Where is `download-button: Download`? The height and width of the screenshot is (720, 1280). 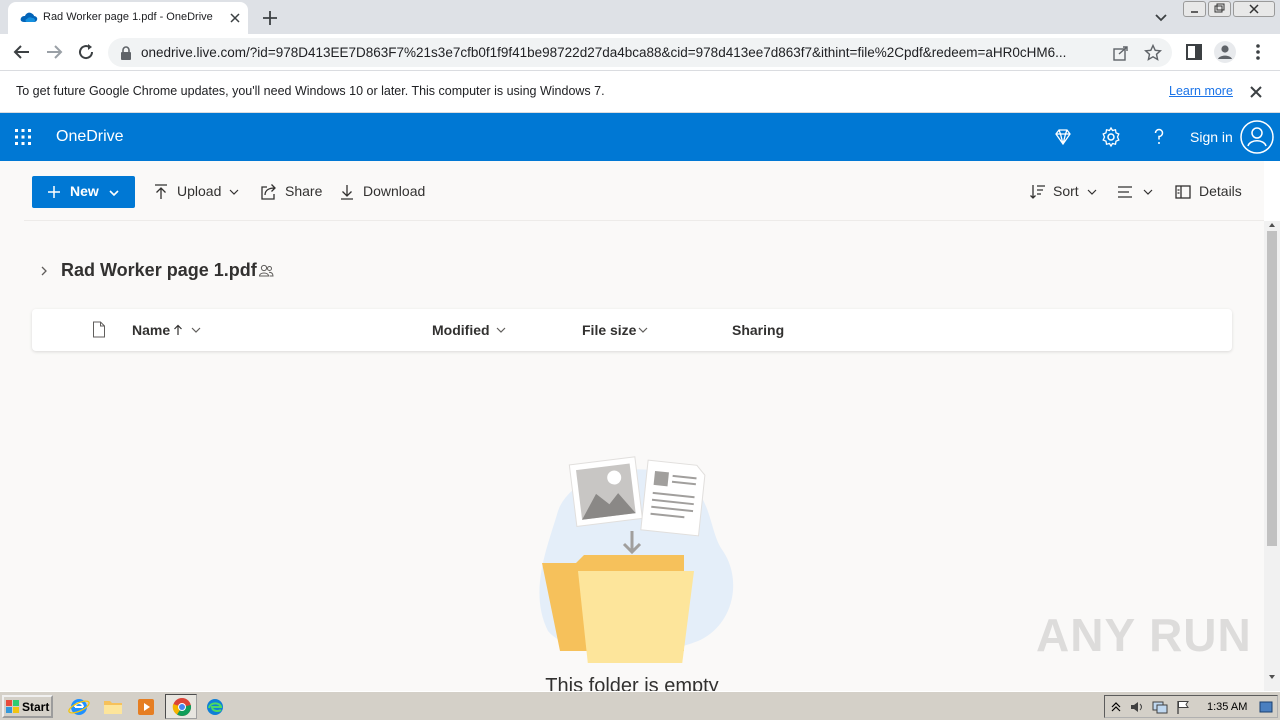
download-button: Download is located at coordinates (384, 192).